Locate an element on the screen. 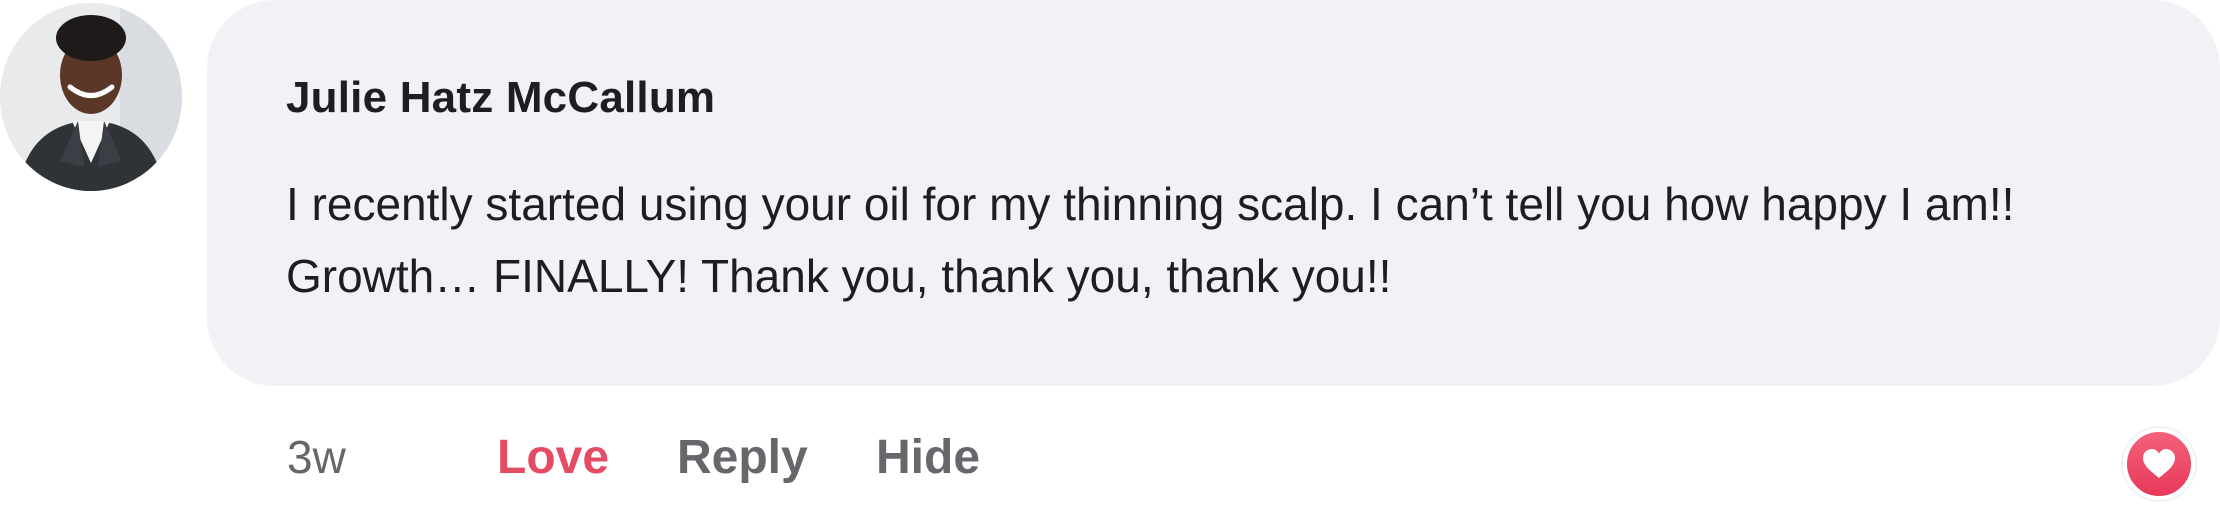  reaction-badge is located at coordinates (2159, 464).